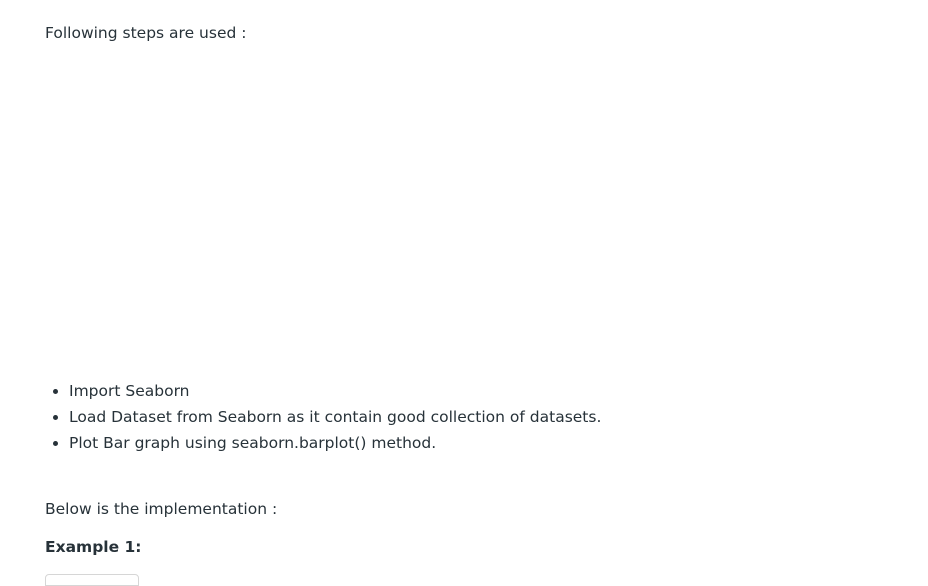  Describe the element at coordinates (161, 508) in the screenshot. I see `implementation-paragraph: Below is the implementation :` at that location.